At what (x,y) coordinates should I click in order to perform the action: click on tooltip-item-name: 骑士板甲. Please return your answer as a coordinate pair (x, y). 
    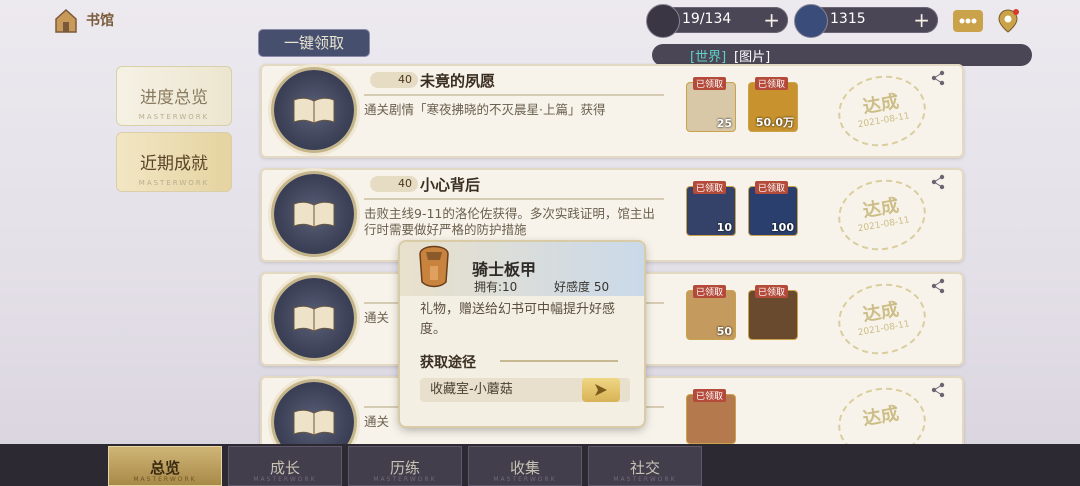
    Looking at the image, I should click on (504, 269).